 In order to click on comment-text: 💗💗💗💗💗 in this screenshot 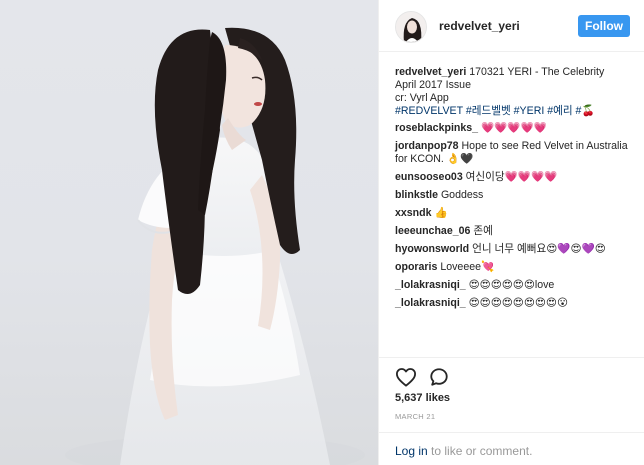, I will do `click(513, 128)`.